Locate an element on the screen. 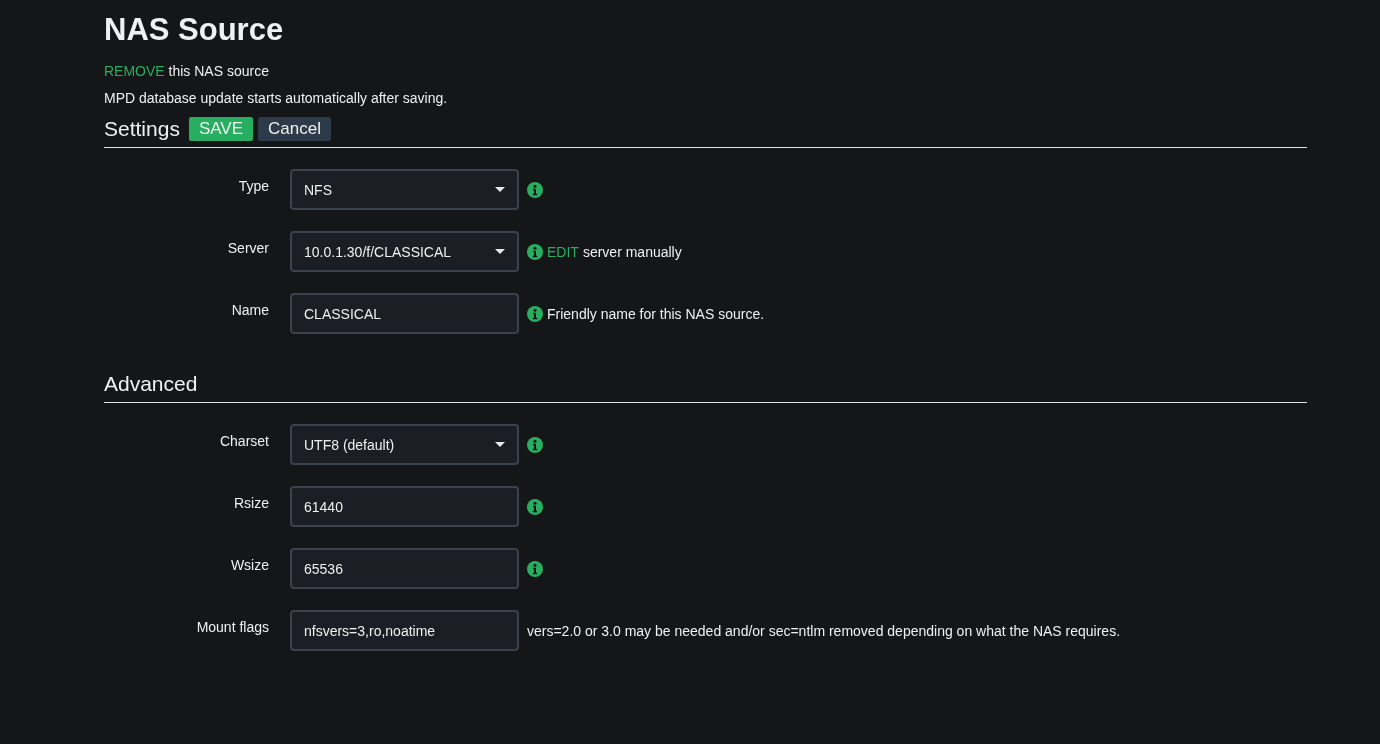  page-title: NAS Source is located at coordinates (194, 30).